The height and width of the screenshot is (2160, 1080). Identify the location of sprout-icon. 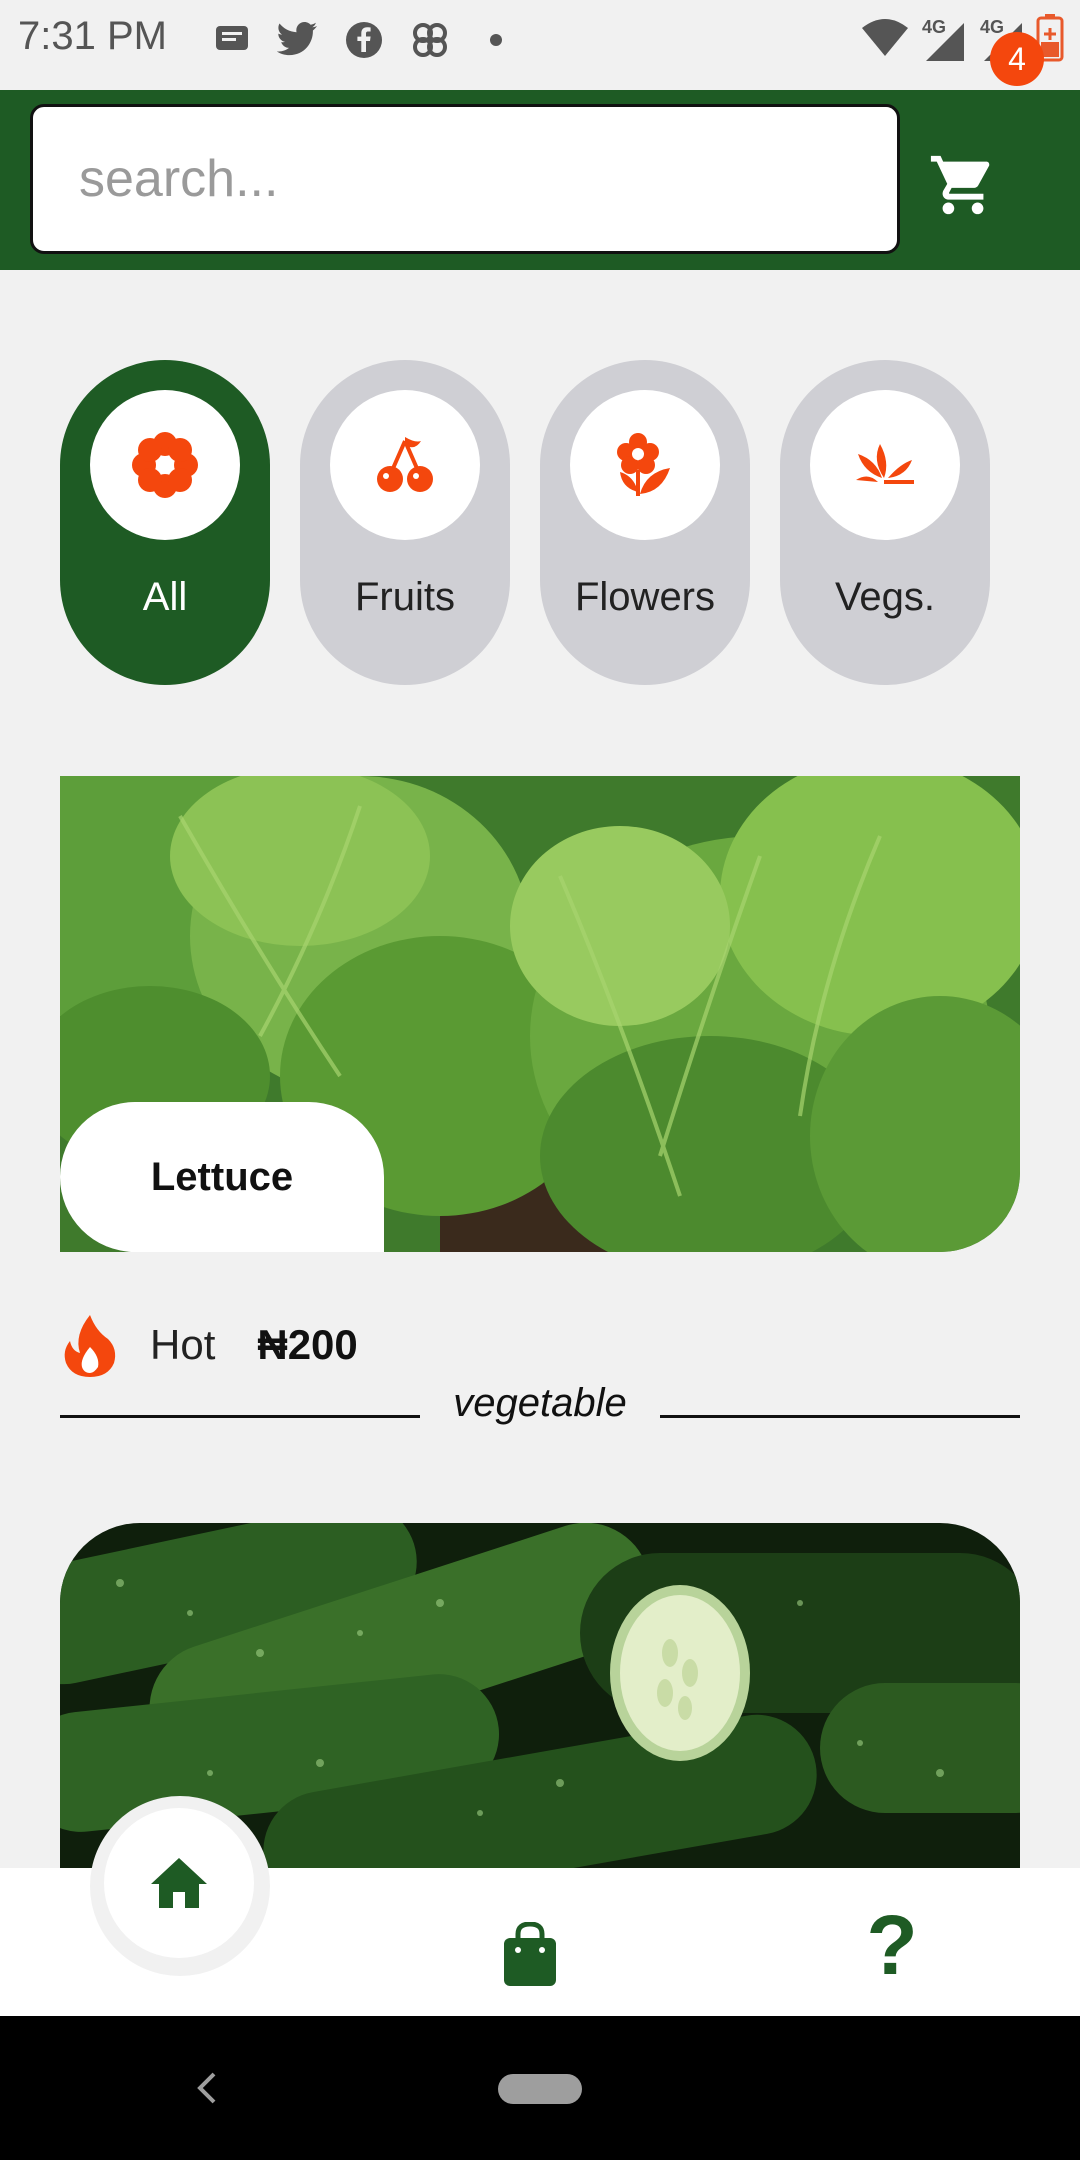
(885, 464).